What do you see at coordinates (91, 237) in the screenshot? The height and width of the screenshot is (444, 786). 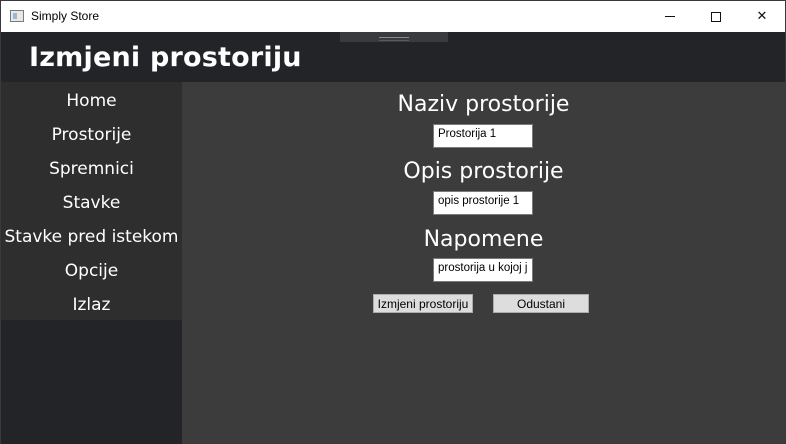 I see `sidebar-item-stavke-pred-istekom: Stavke pred istekom` at bounding box center [91, 237].